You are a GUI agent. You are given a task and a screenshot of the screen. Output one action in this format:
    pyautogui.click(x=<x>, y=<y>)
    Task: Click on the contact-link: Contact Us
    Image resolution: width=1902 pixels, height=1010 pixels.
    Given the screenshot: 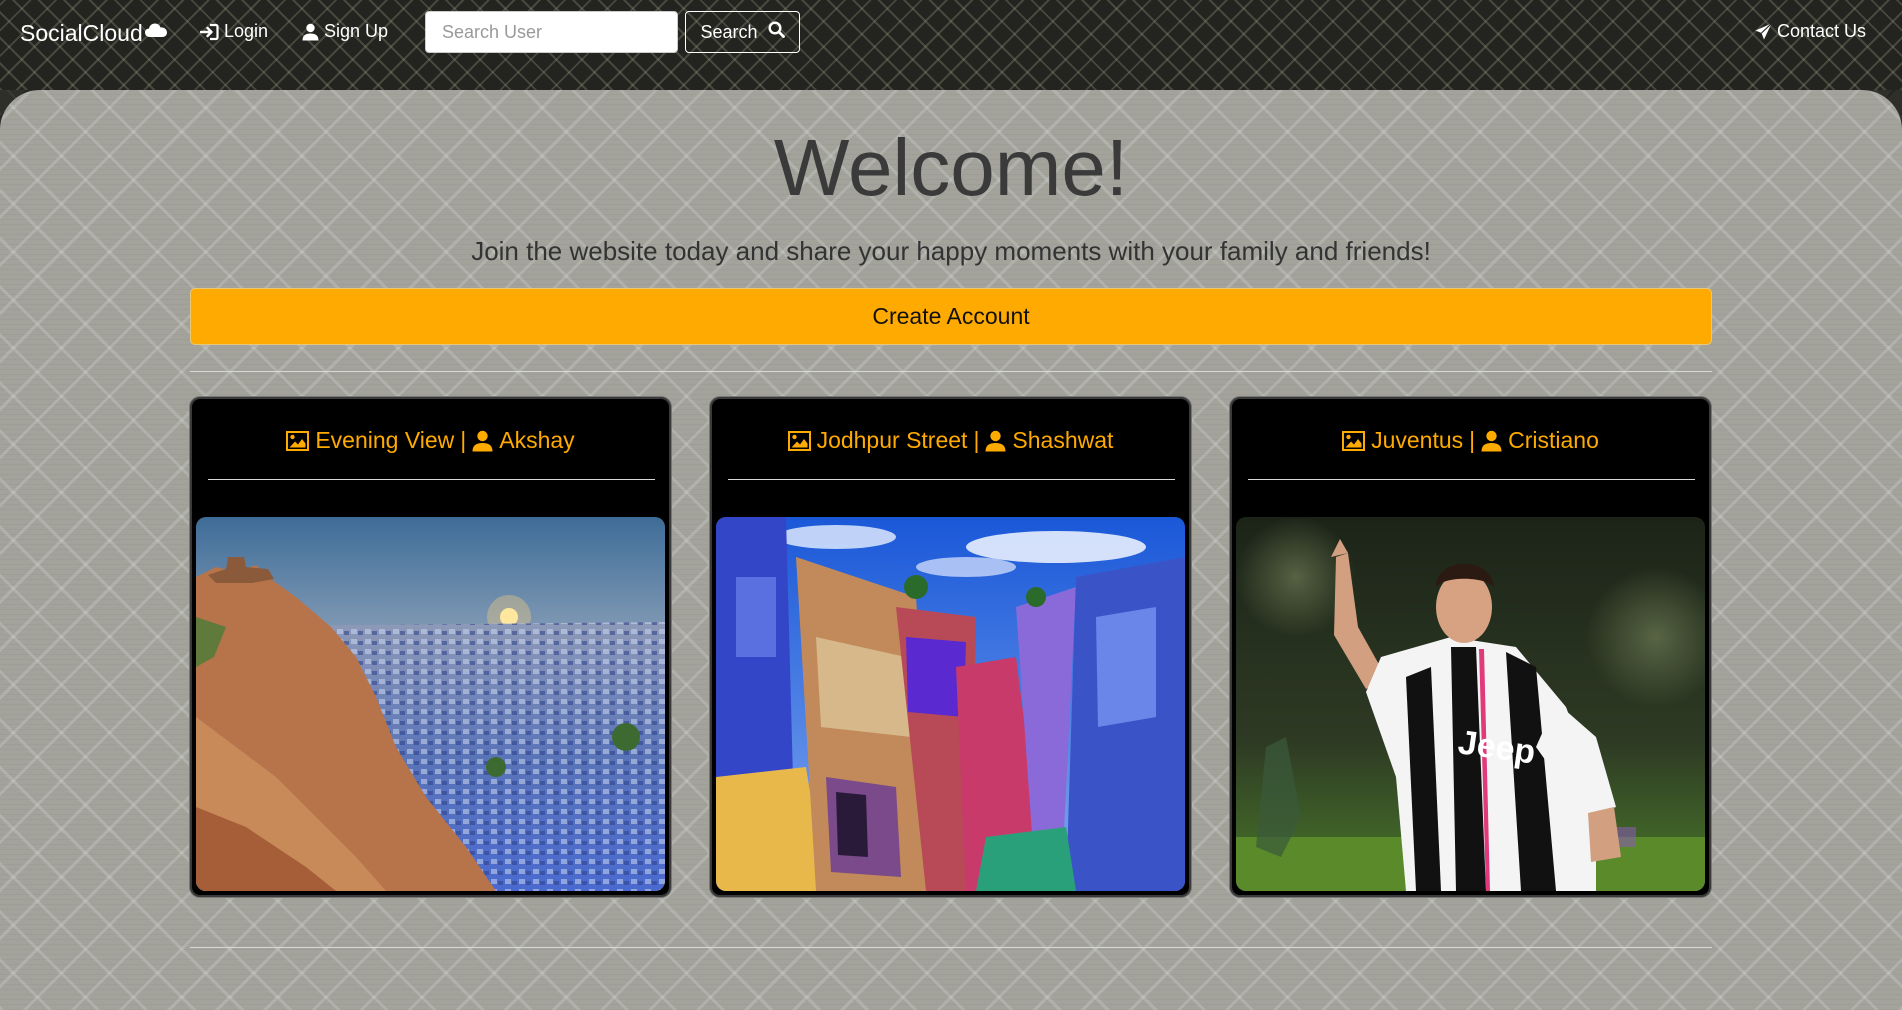 What is the action you would take?
    pyautogui.click(x=1810, y=31)
    